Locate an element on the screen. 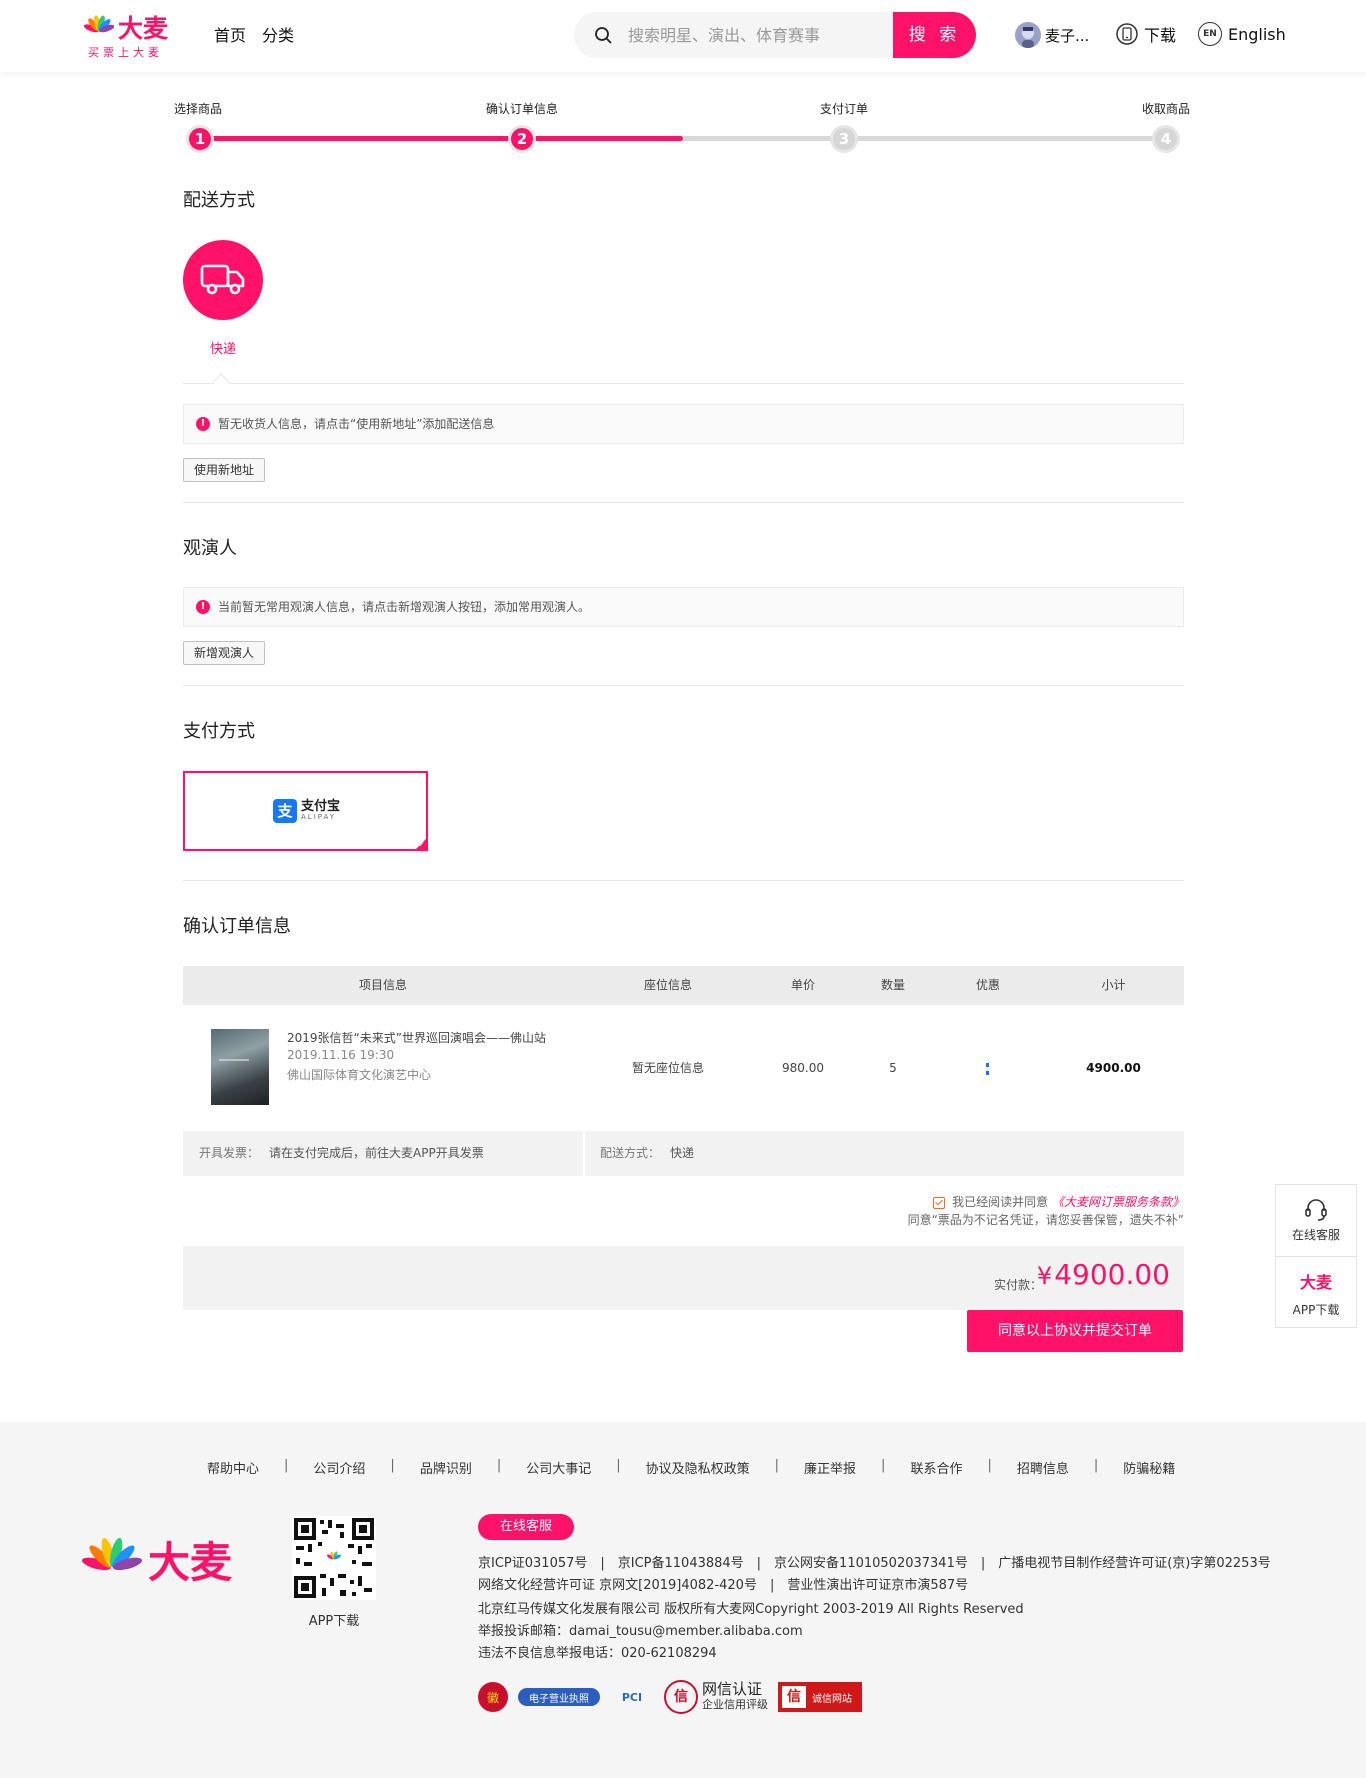  avatar is located at coordinates (1028, 35).